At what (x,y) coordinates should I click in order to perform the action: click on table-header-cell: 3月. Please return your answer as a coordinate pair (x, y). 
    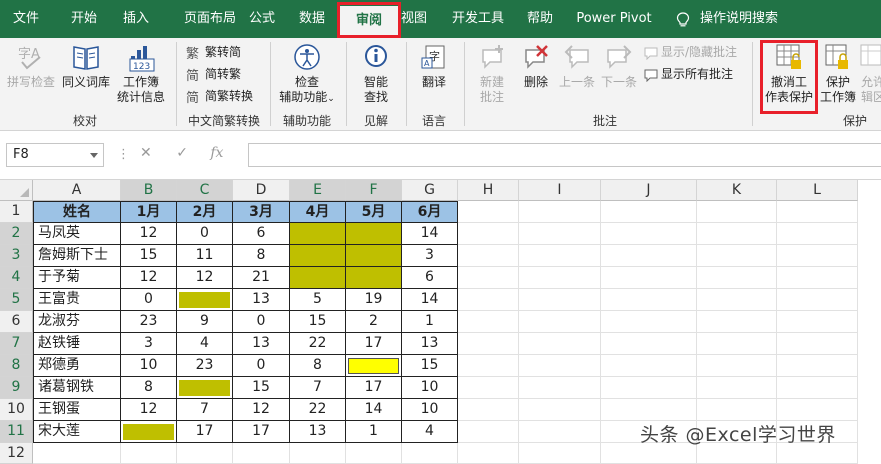
    Looking at the image, I should click on (261, 212).